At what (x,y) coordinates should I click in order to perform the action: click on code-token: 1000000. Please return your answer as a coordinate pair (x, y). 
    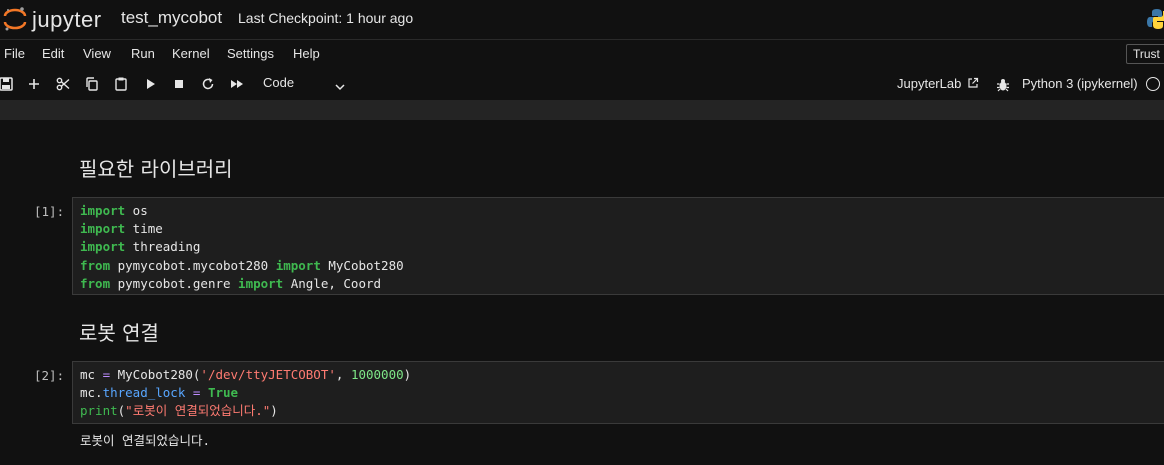
    Looking at the image, I should click on (377, 374).